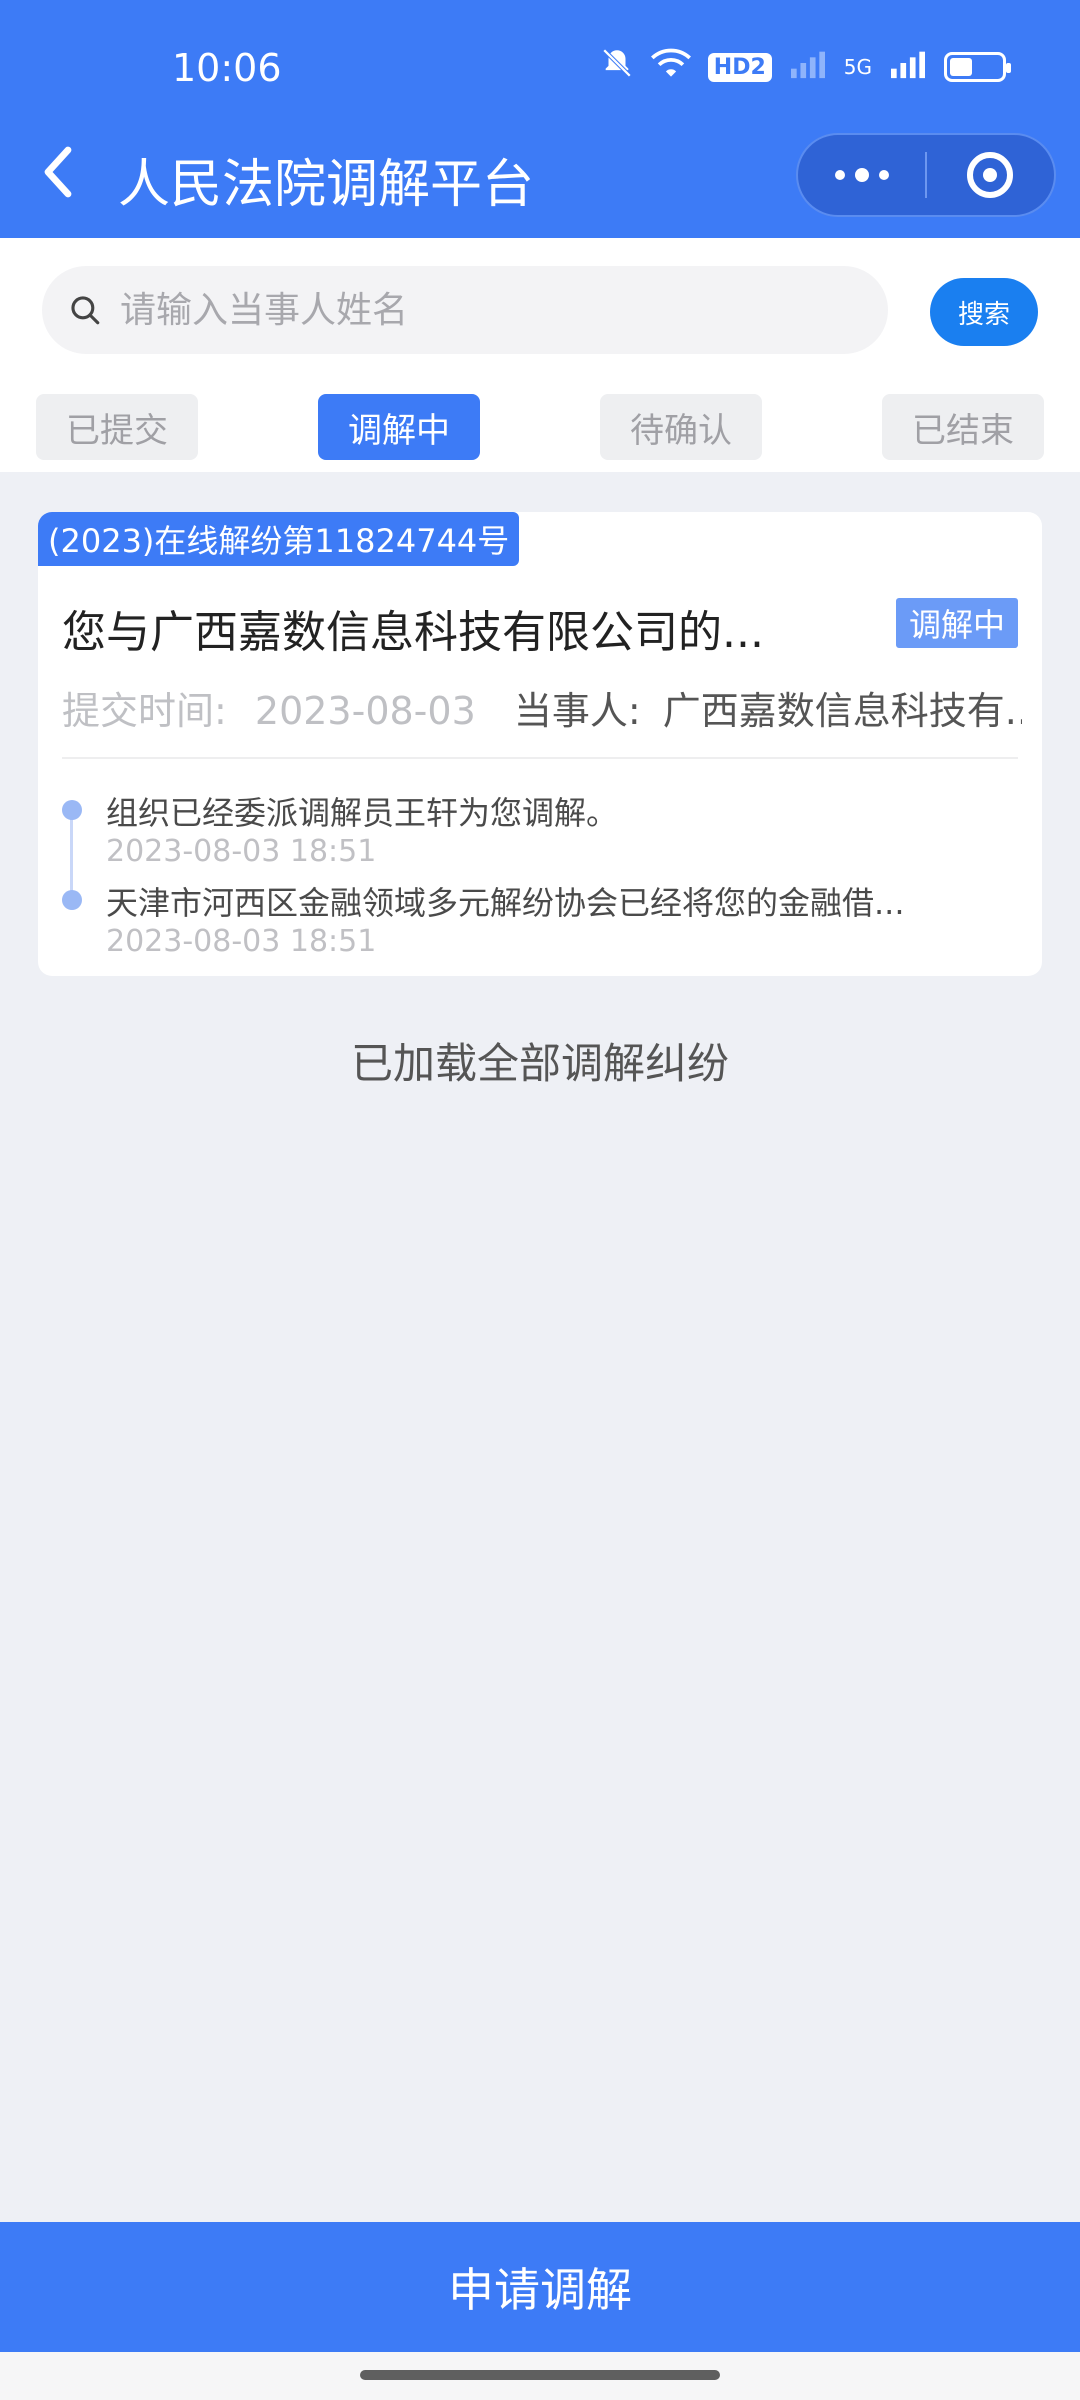 This screenshot has height=2400, width=1080. What do you see at coordinates (963, 427) in the screenshot?
I see `tab-finished: 已结束` at bounding box center [963, 427].